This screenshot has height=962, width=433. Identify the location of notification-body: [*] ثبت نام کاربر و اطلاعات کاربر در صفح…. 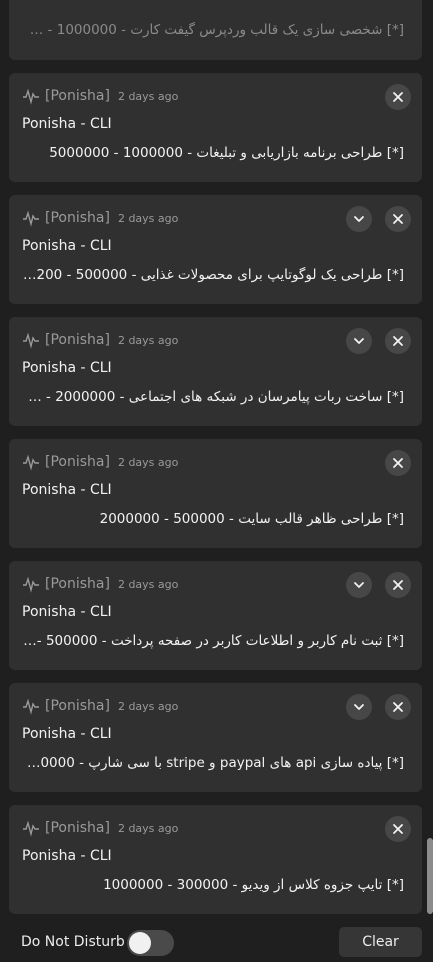
(213, 641).